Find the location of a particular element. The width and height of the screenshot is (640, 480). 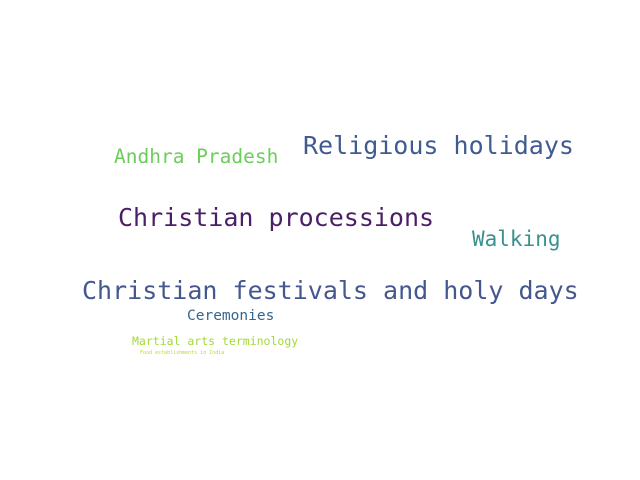

word-andhra-pradesh: Andhra Pradesh is located at coordinates (196, 156).